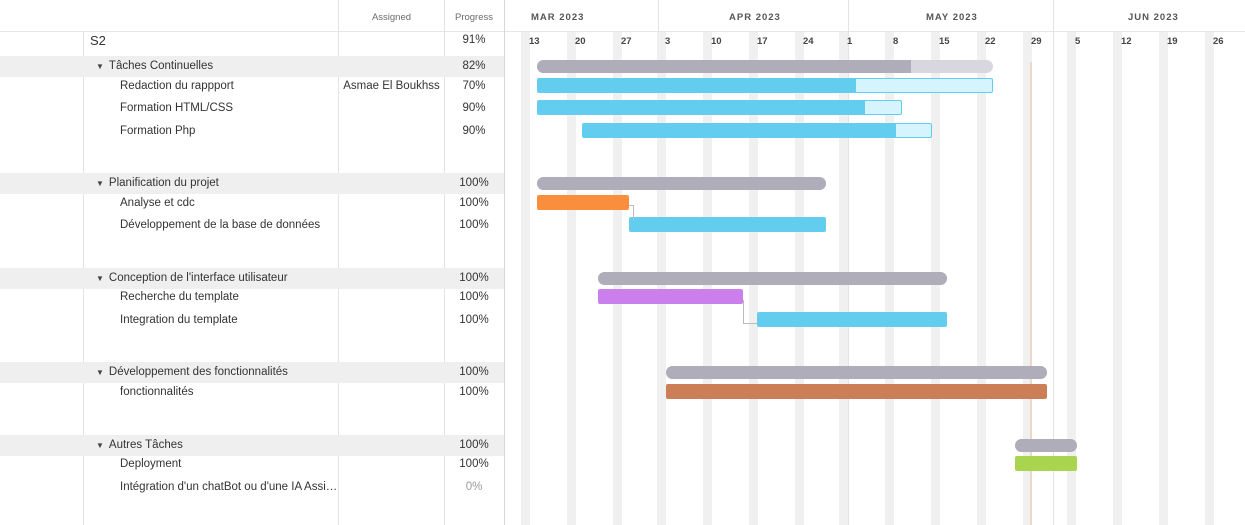  I want to click on task-name: Analyse et cdc, so click(157, 203).